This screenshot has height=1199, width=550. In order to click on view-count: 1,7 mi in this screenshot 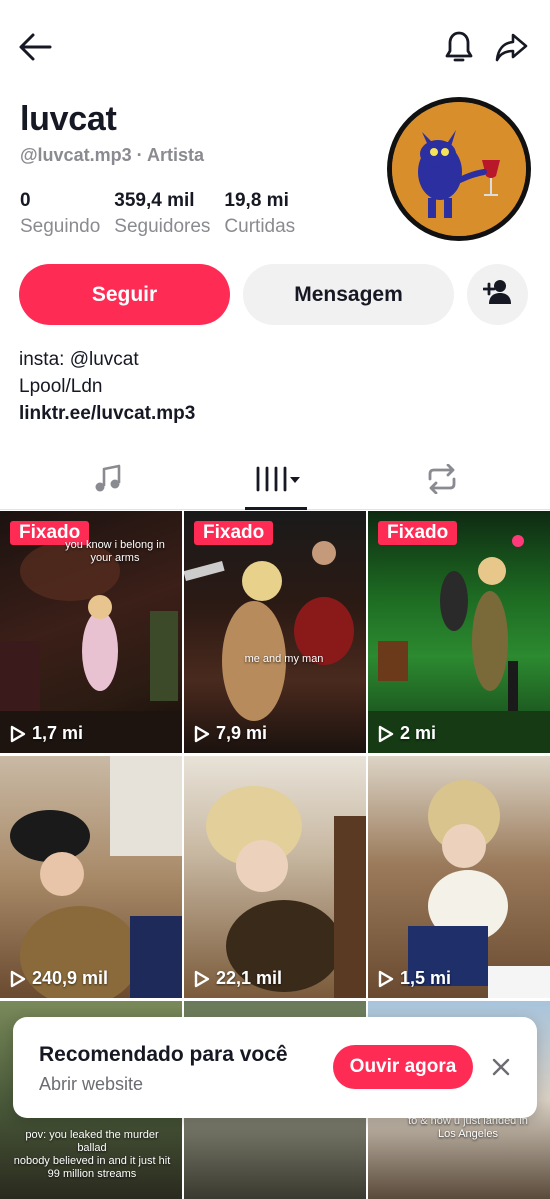, I will do `click(46, 733)`.